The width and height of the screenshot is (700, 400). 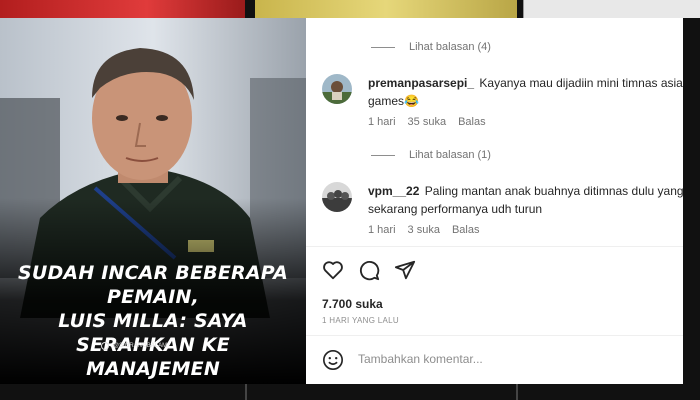 What do you see at coordinates (386, 9) in the screenshot?
I see `thumbnail-yellow` at bounding box center [386, 9].